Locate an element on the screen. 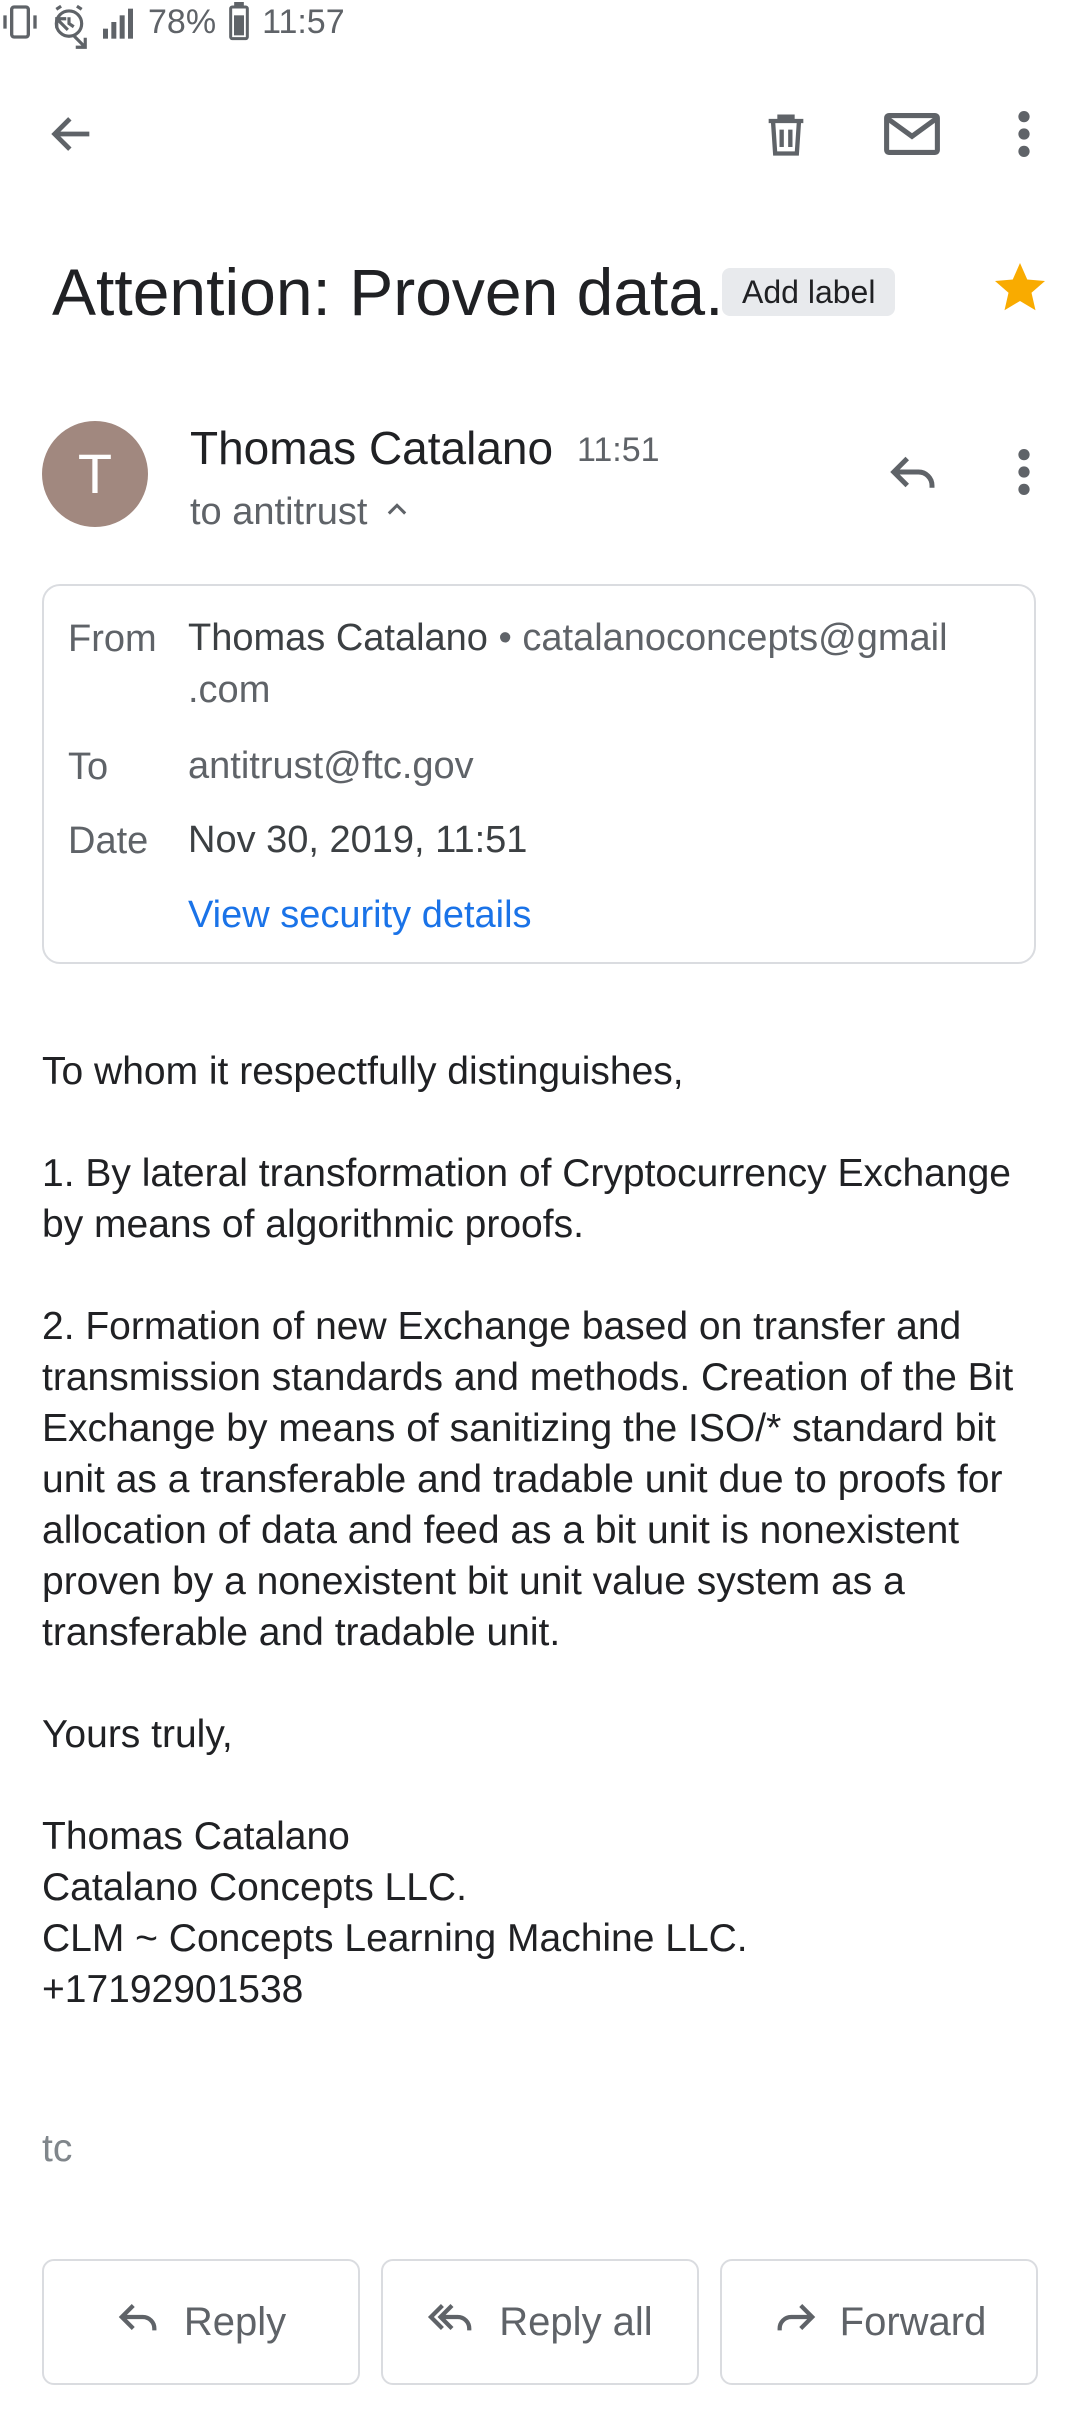 Image resolution: width=1080 pixels, height=2427 pixels. sender-name: Thomas Catalano is located at coordinates (372, 448).